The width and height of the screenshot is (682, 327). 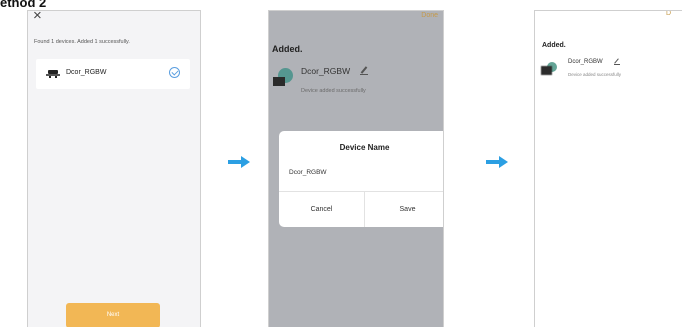 I want to click on method-heading: ethod 2, so click(x=23, y=5).